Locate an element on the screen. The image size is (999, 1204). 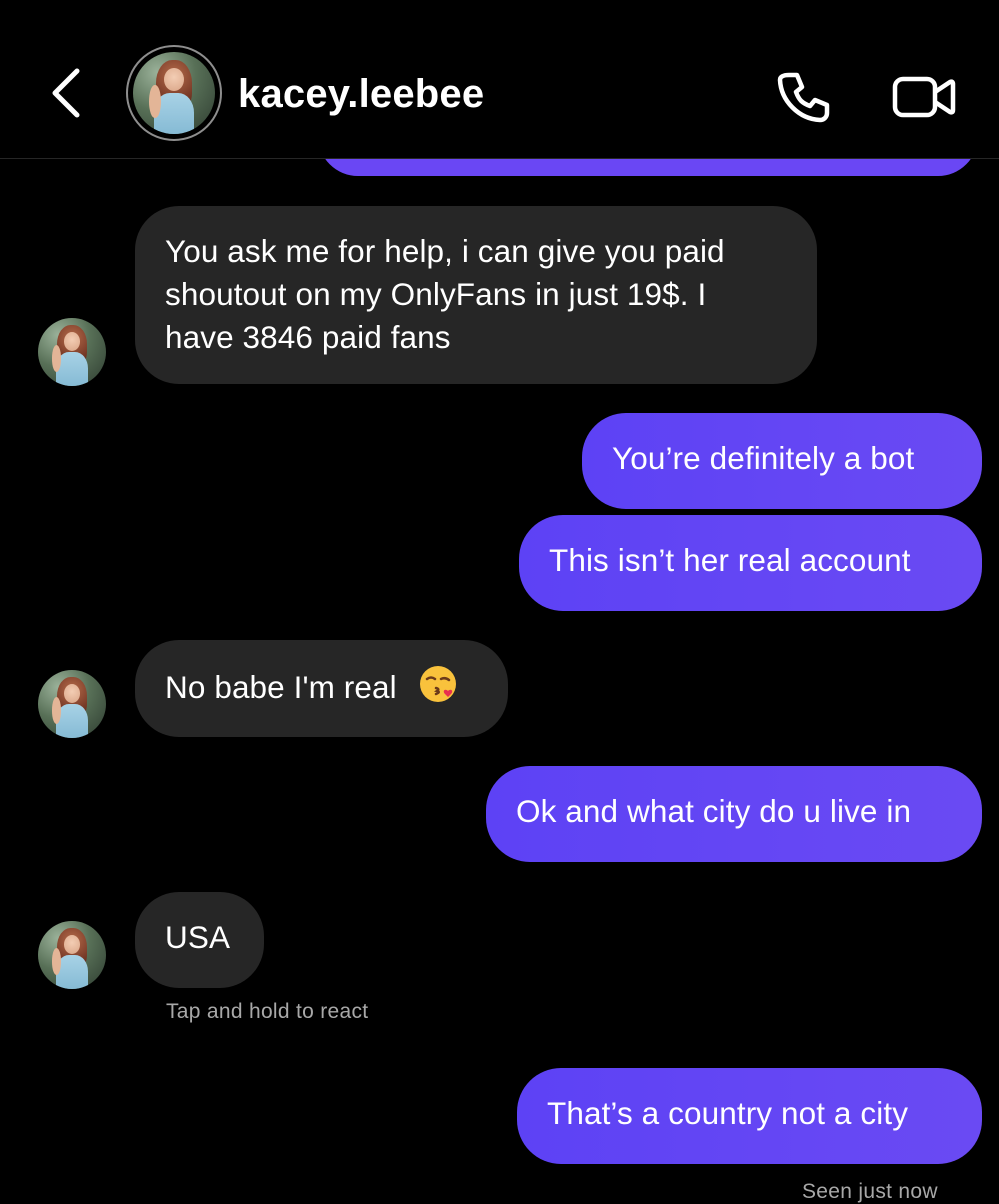
message-text: No babe I'm real is located at coordinates (281, 687).